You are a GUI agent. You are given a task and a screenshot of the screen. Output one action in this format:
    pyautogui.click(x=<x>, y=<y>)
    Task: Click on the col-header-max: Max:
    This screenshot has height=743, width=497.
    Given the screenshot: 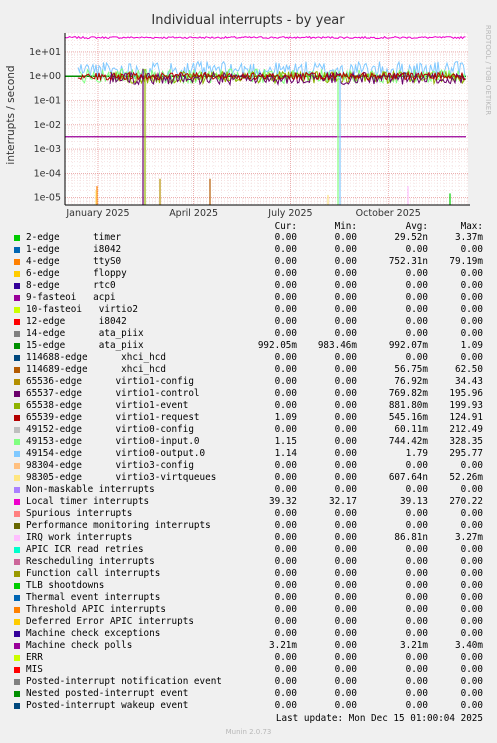 What is the action you would take?
    pyautogui.click(x=471, y=226)
    